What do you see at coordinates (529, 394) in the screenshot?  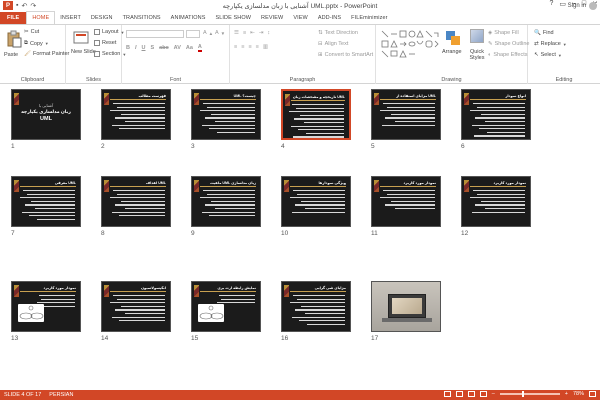 I see `zoom-slider` at bounding box center [529, 394].